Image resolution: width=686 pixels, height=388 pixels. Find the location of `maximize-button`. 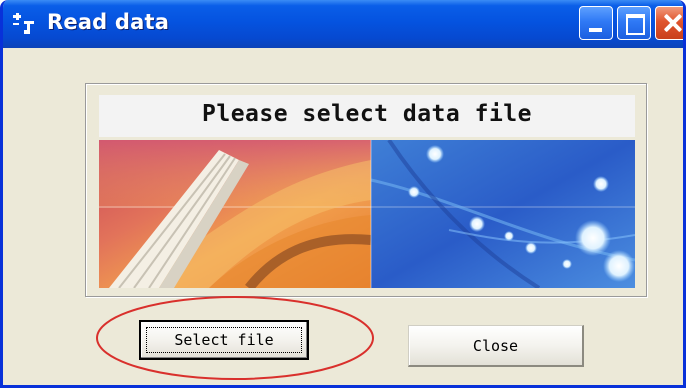

maximize-button is located at coordinates (634, 23).